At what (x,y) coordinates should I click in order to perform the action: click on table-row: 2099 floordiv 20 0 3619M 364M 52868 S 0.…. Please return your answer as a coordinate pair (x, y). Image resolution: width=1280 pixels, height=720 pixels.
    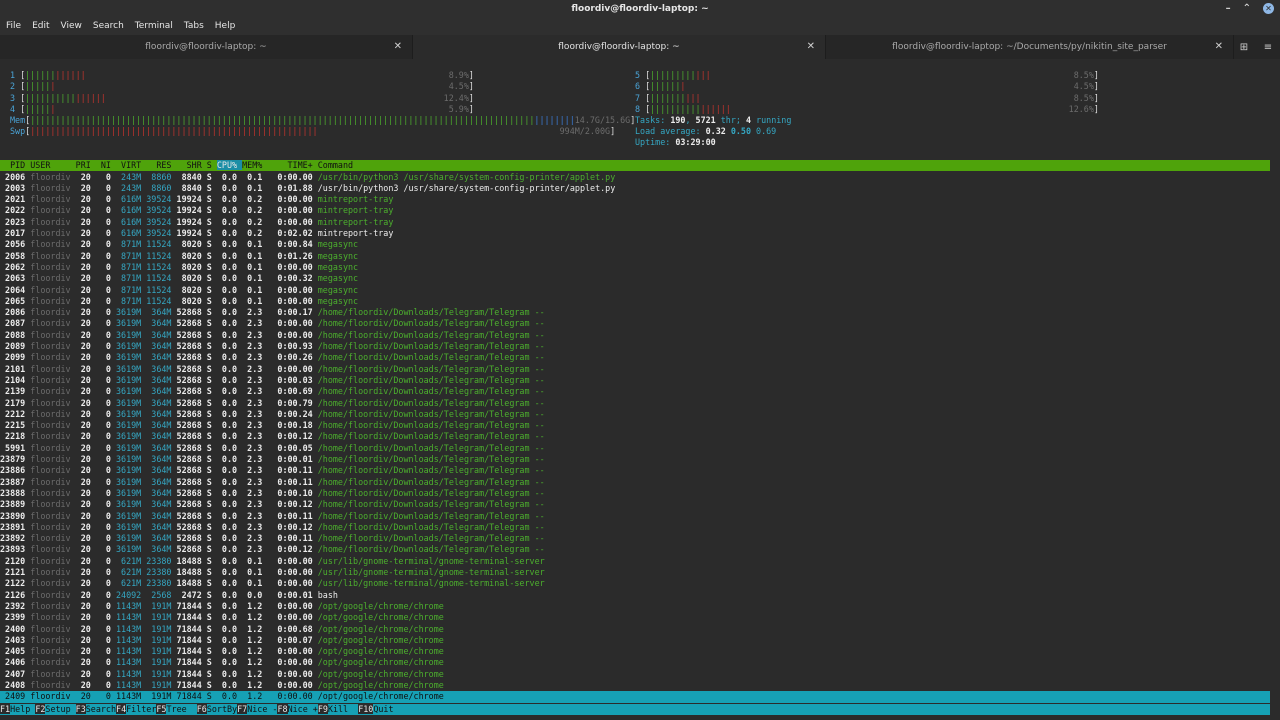
    Looking at the image, I should click on (635, 357).